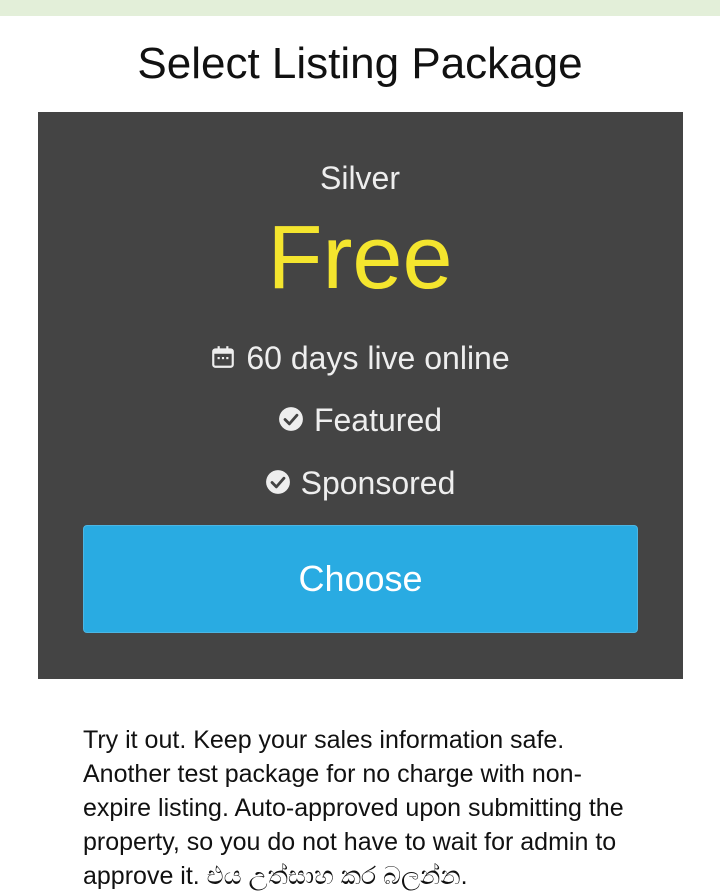 This screenshot has height=893, width=720. Describe the element at coordinates (360, 63) in the screenshot. I see `page-title: Select Listing Package` at that location.